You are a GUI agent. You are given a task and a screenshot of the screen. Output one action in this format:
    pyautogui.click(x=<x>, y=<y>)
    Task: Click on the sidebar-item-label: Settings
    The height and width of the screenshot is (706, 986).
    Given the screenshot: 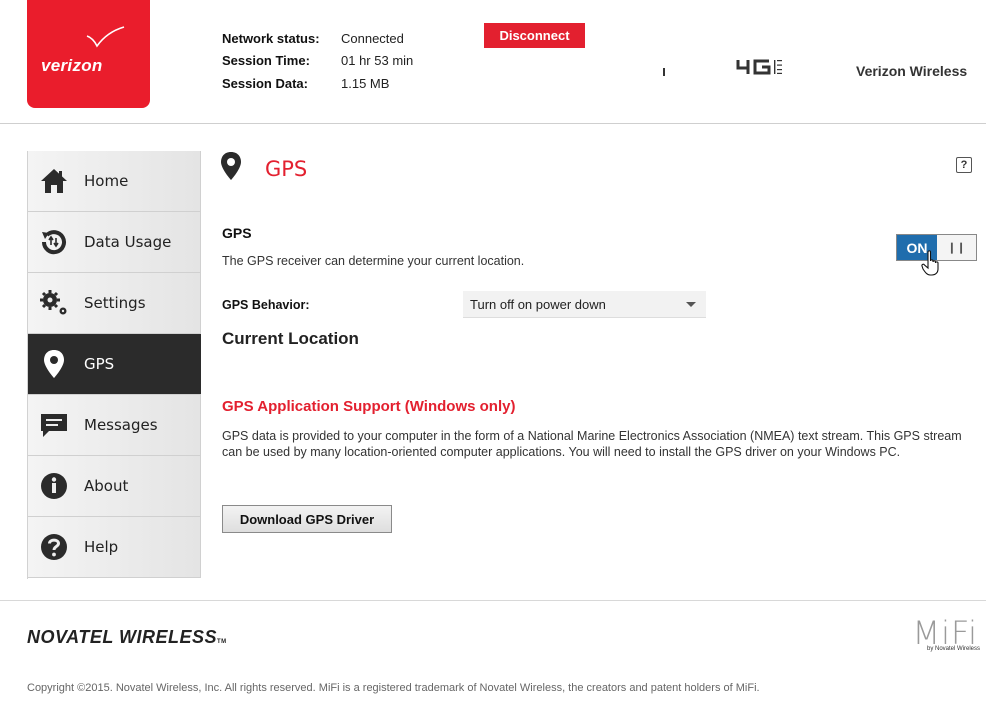 What is the action you would take?
    pyautogui.click(x=115, y=303)
    